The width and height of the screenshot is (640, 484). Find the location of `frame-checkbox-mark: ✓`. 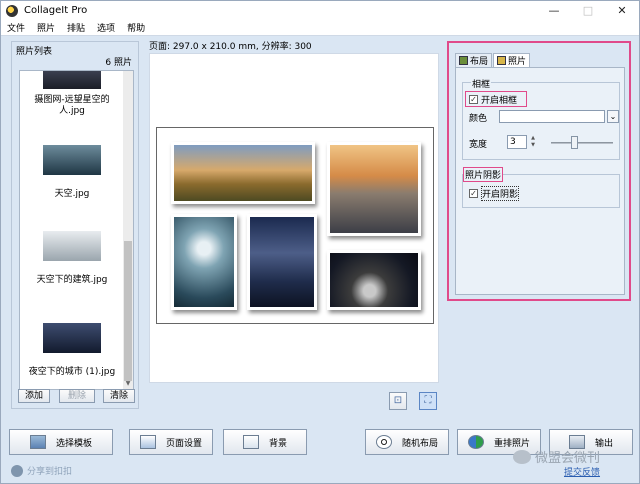

frame-checkbox-mark: ✓ is located at coordinates (473, 99).